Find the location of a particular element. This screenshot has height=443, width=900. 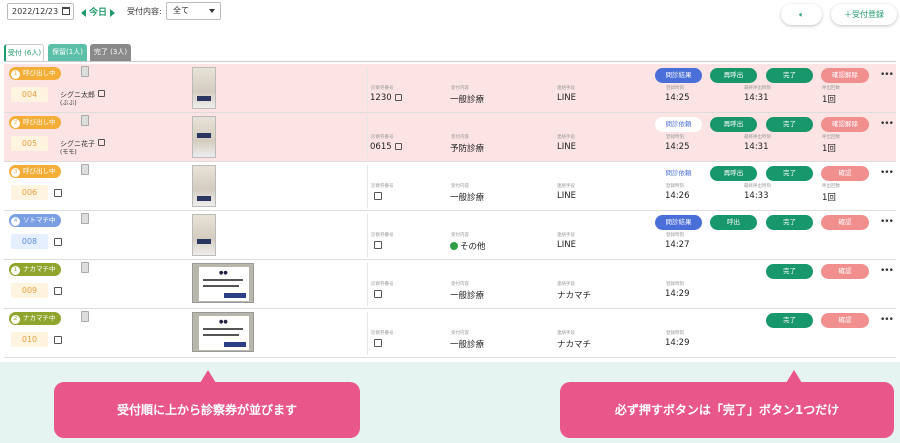

date-value: 2022/12/23 is located at coordinates (35, 11).